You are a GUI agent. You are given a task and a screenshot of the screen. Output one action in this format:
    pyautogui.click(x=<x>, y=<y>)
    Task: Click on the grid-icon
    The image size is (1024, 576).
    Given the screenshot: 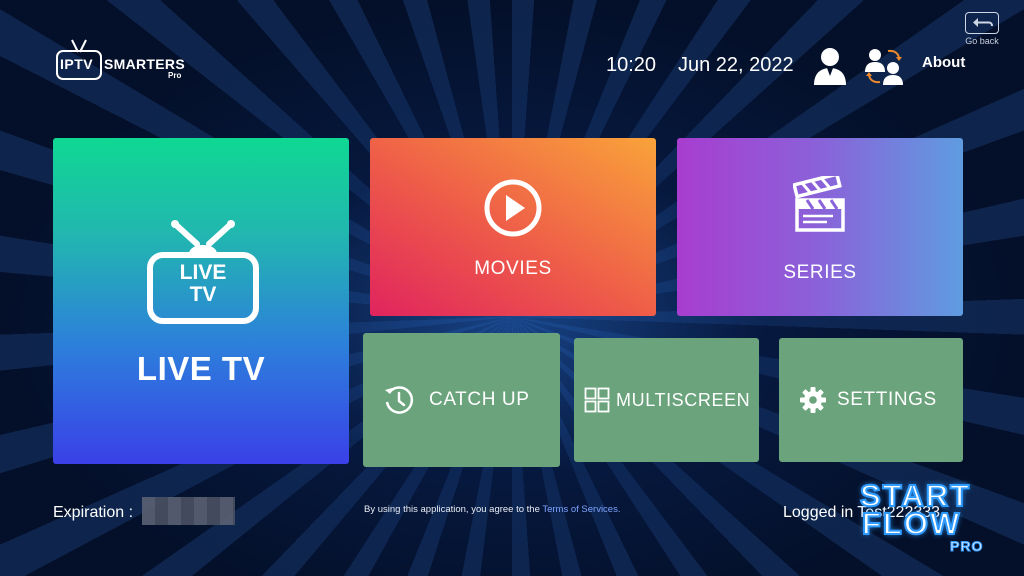 What is the action you would take?
    pyautogui.click(x=597, y=400)
    